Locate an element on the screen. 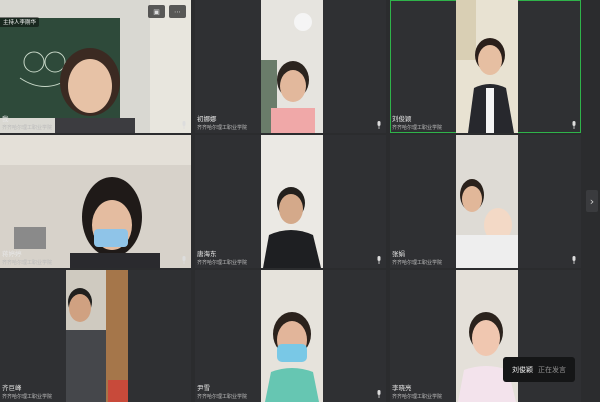 Image resolution: width=600 pixels, height=402 pixels. more-icon: ⋯ is located at coordinates (177, 11).